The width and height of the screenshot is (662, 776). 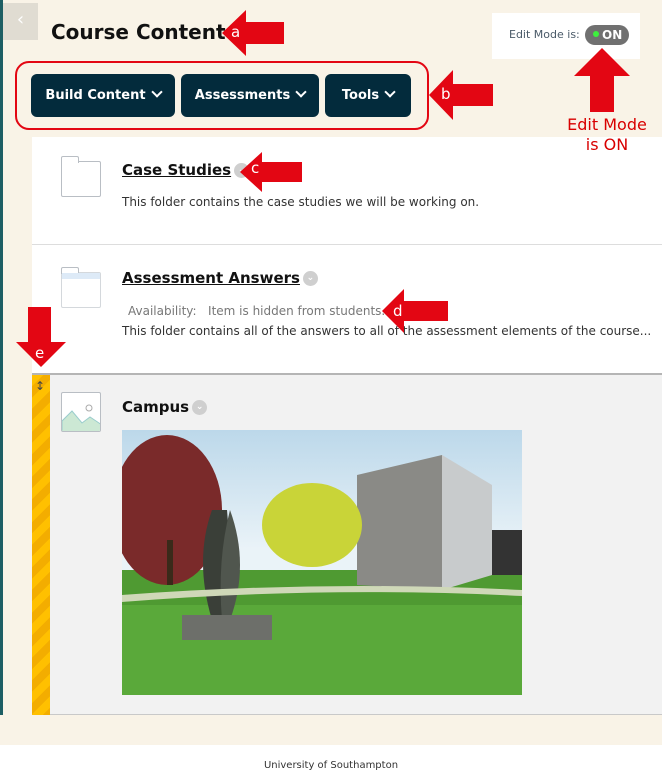 What do you see at coordinates (41, 545) in the screenshot?
I see `drag-handle: ↕` at bounding box center [41, 545].